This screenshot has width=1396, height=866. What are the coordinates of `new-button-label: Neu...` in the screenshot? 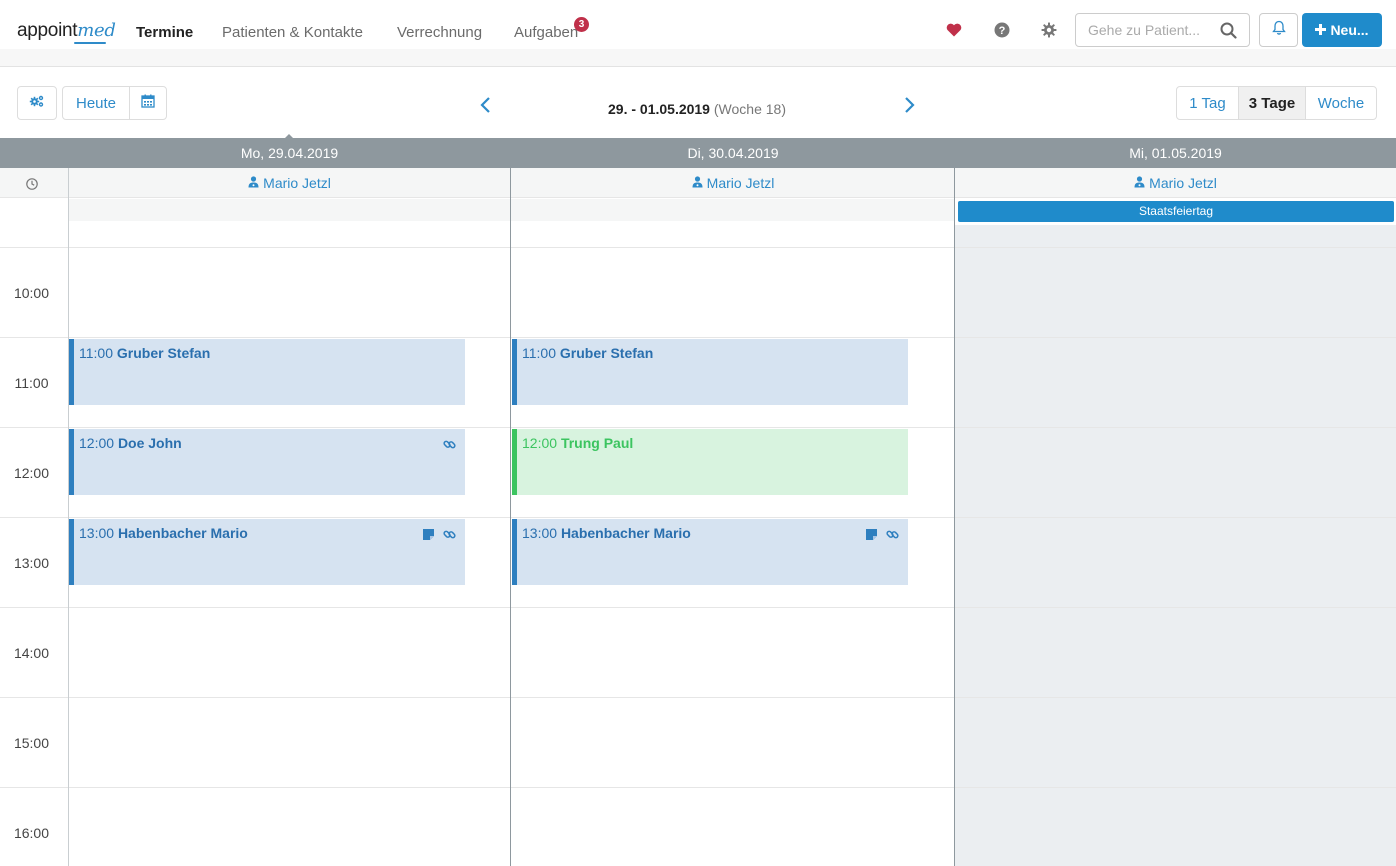 It's located at (1349, 30).